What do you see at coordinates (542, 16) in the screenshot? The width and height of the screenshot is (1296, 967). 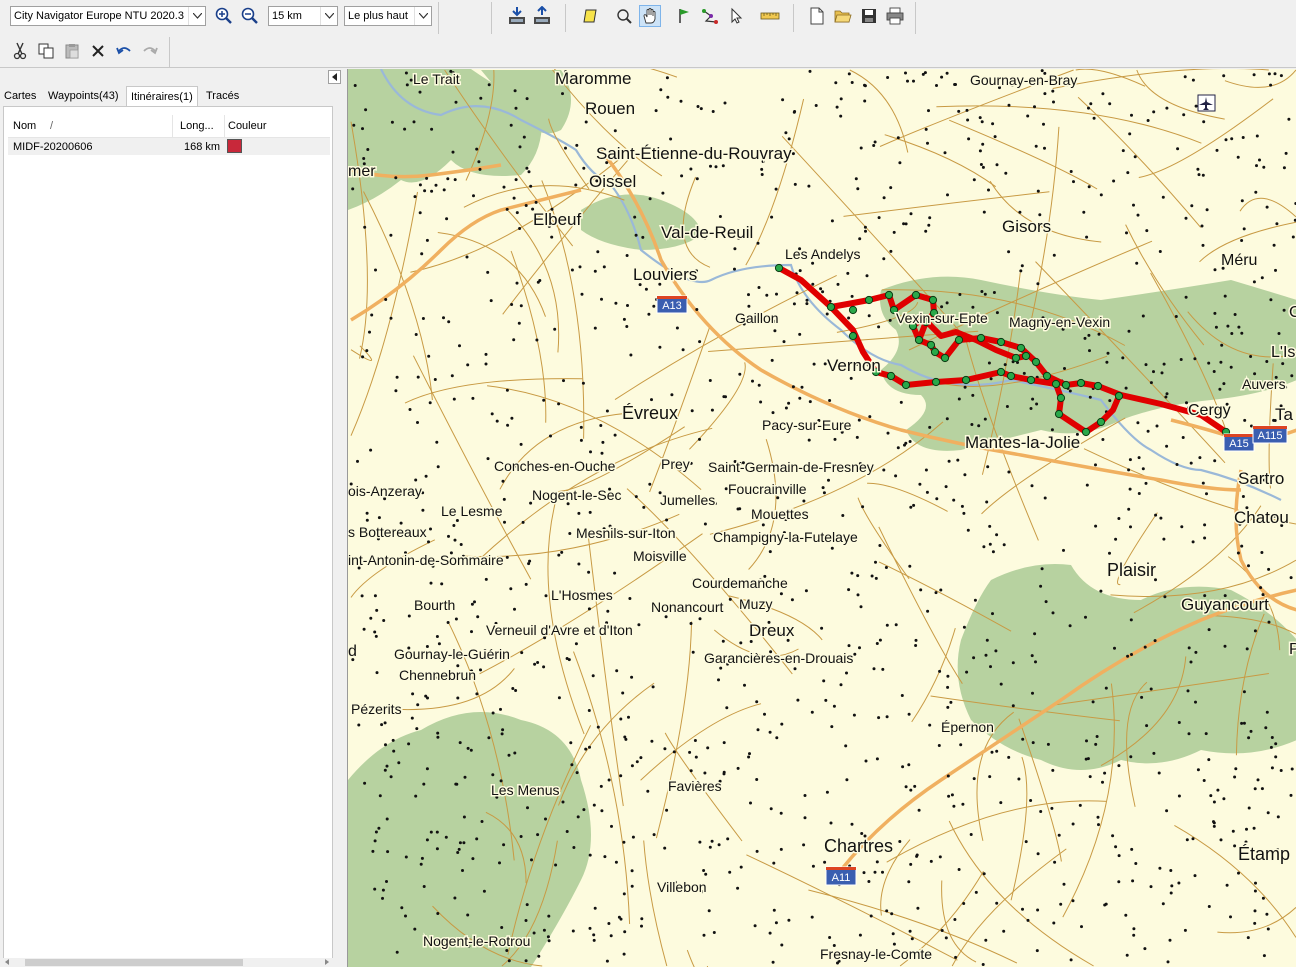 I see `send-to-device-button` at bounding box center [542, 16].